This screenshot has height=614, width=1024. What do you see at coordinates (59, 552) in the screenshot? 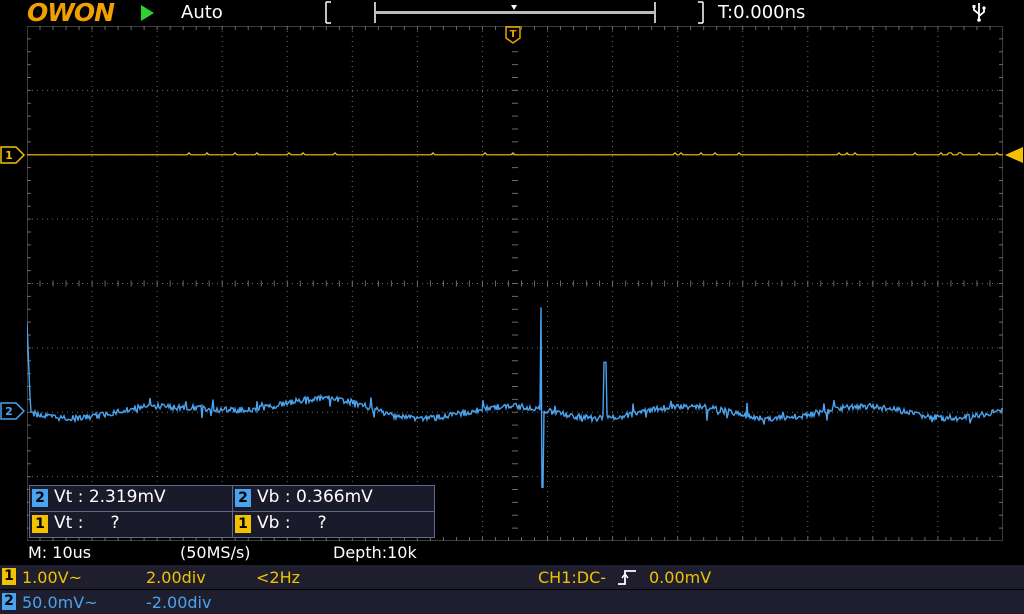
I see `timebase: M: 10us` at bounding box center [59, 552].